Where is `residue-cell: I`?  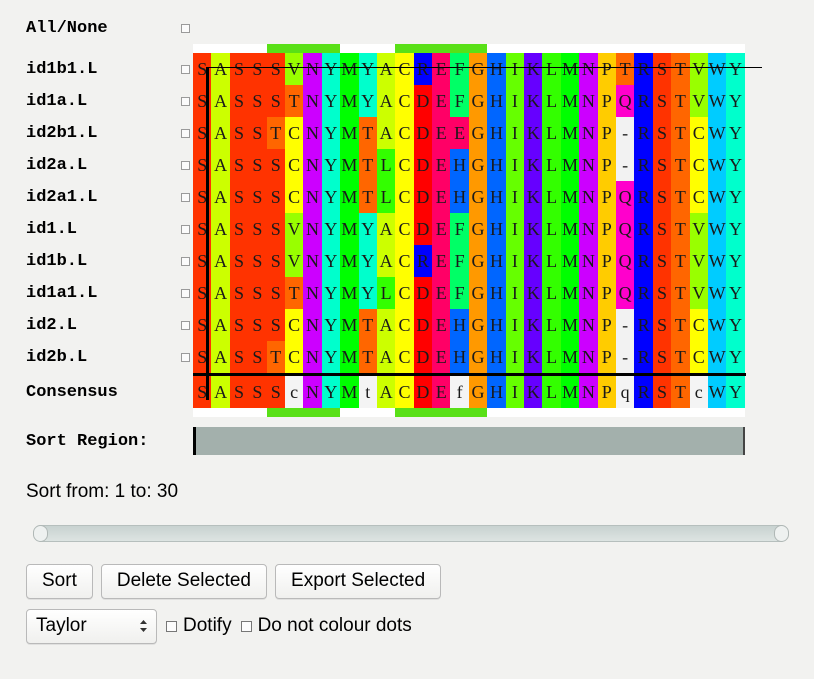 residue-cell: I is located at coordinates (515, 293).